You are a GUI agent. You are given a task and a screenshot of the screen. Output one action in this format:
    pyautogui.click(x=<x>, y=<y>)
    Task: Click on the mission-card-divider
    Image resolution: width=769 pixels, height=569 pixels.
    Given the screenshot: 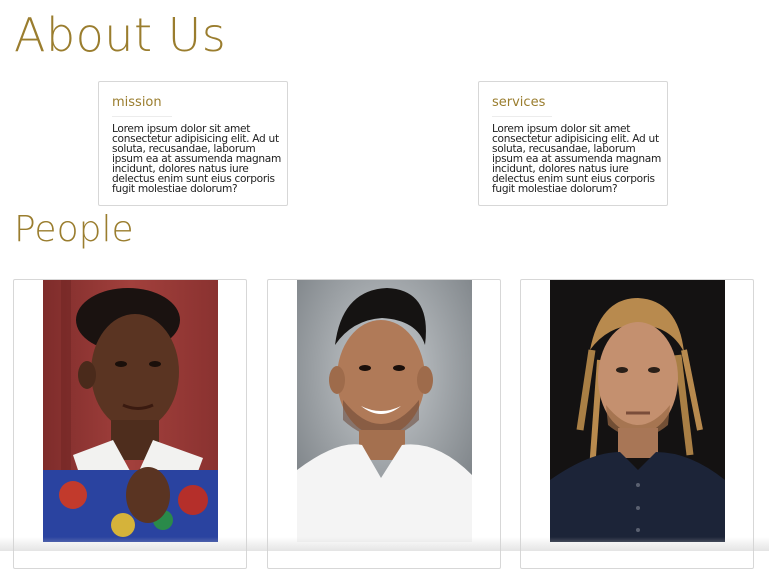 What is the action you would take?
    pyautogui.click(x=142, y=116)
    